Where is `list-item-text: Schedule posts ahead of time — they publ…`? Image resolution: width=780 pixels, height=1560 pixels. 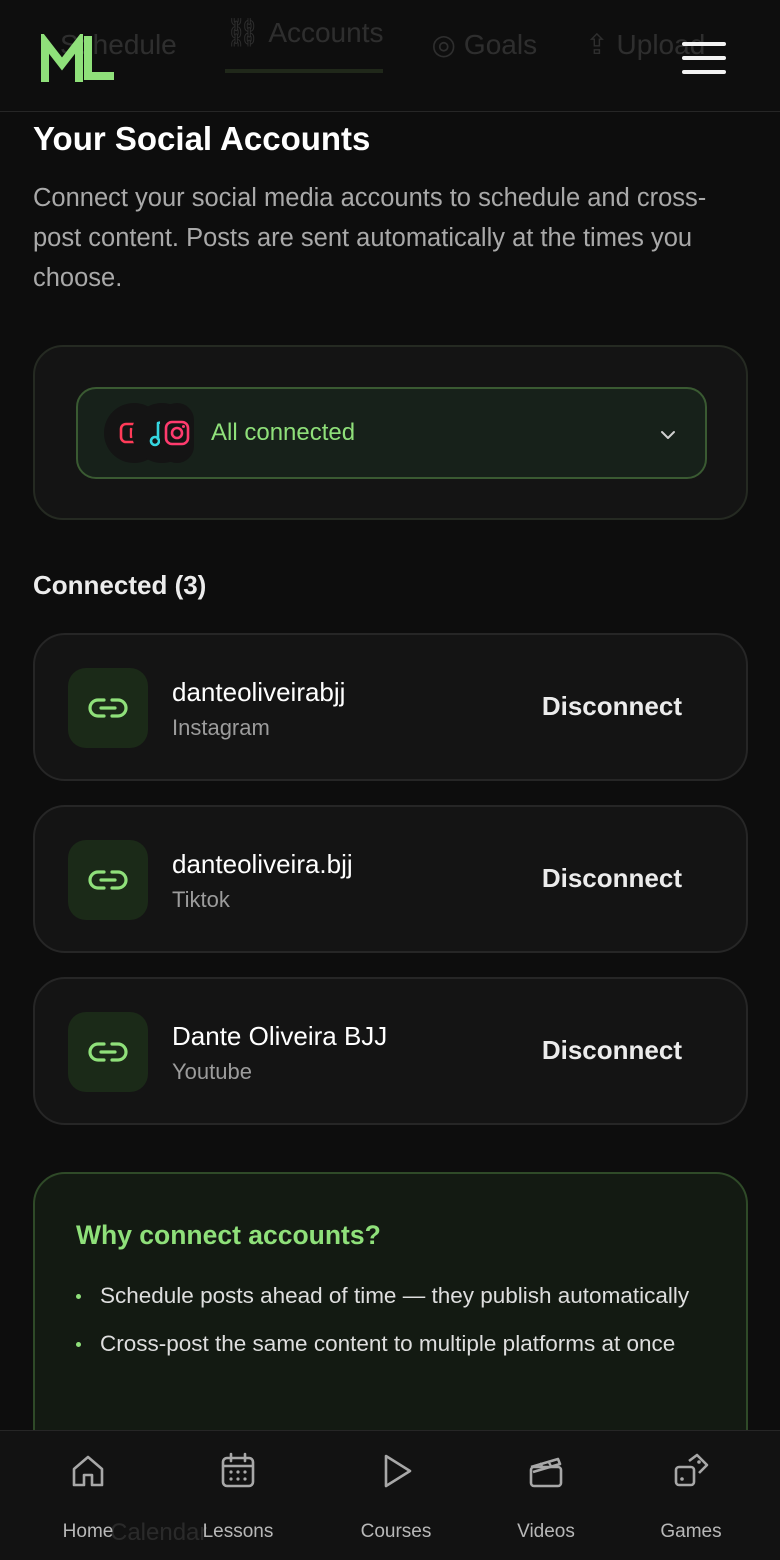
list-item-text: Schedule posts ahead of time — they publ… is located at coordinates (395, 1295).